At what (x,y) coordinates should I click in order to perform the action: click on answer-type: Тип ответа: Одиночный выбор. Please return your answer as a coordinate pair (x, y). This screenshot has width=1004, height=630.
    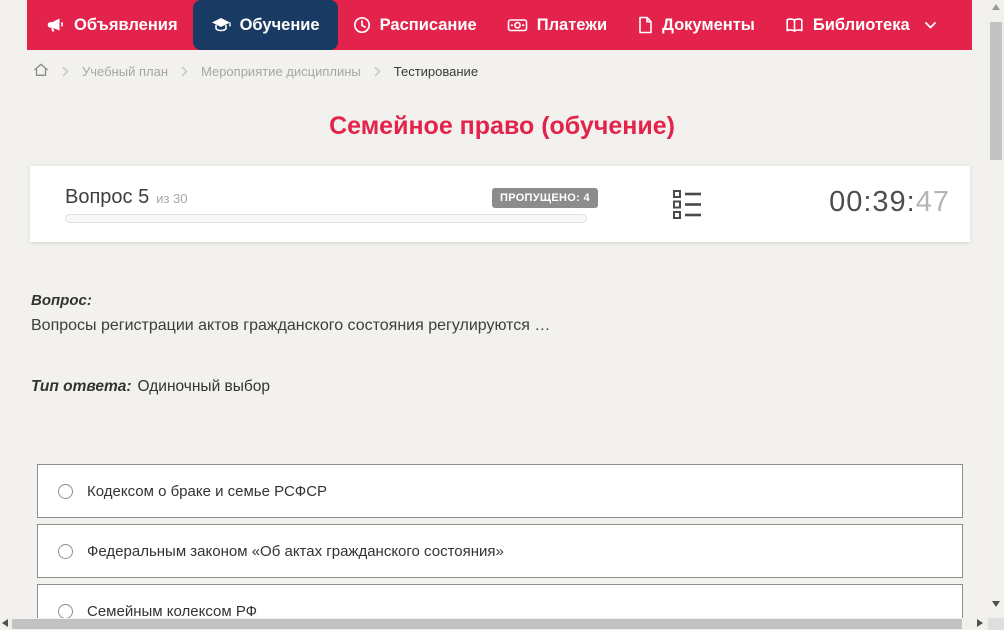
    Looking at the image, I should click on (150, 387).